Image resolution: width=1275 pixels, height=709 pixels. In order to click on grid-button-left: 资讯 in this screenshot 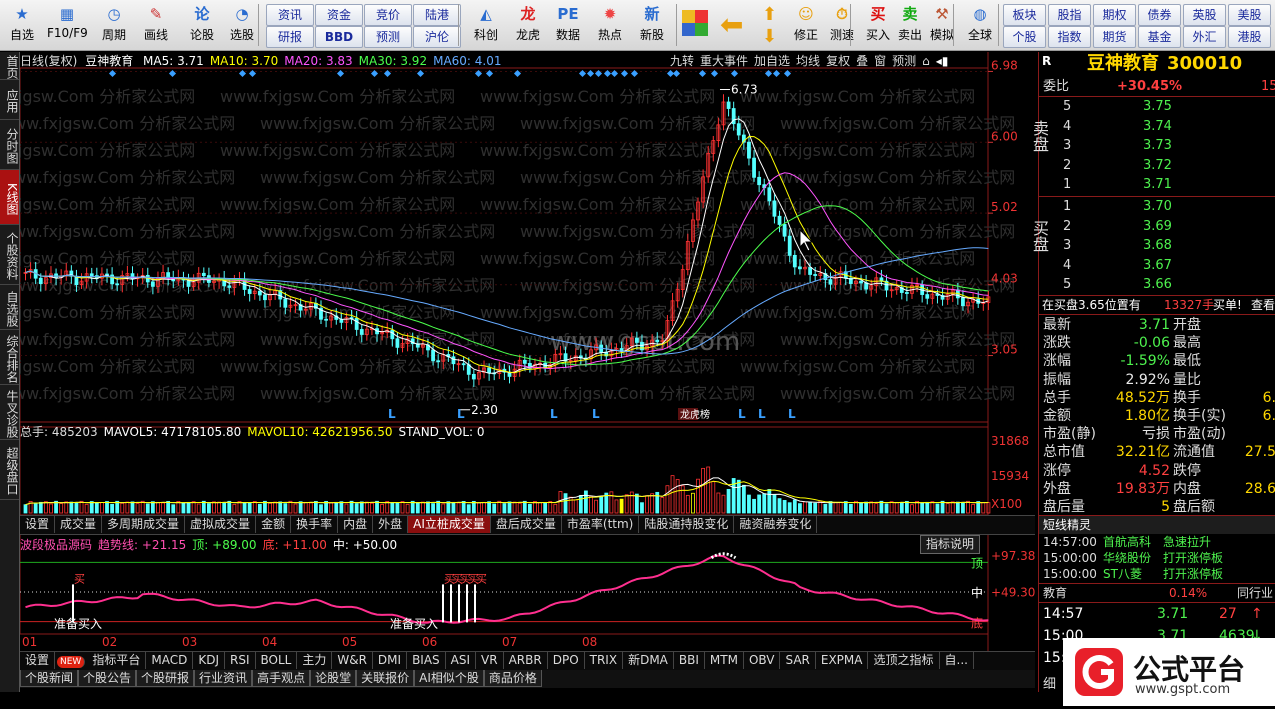, I will do `click(290, 15)`.